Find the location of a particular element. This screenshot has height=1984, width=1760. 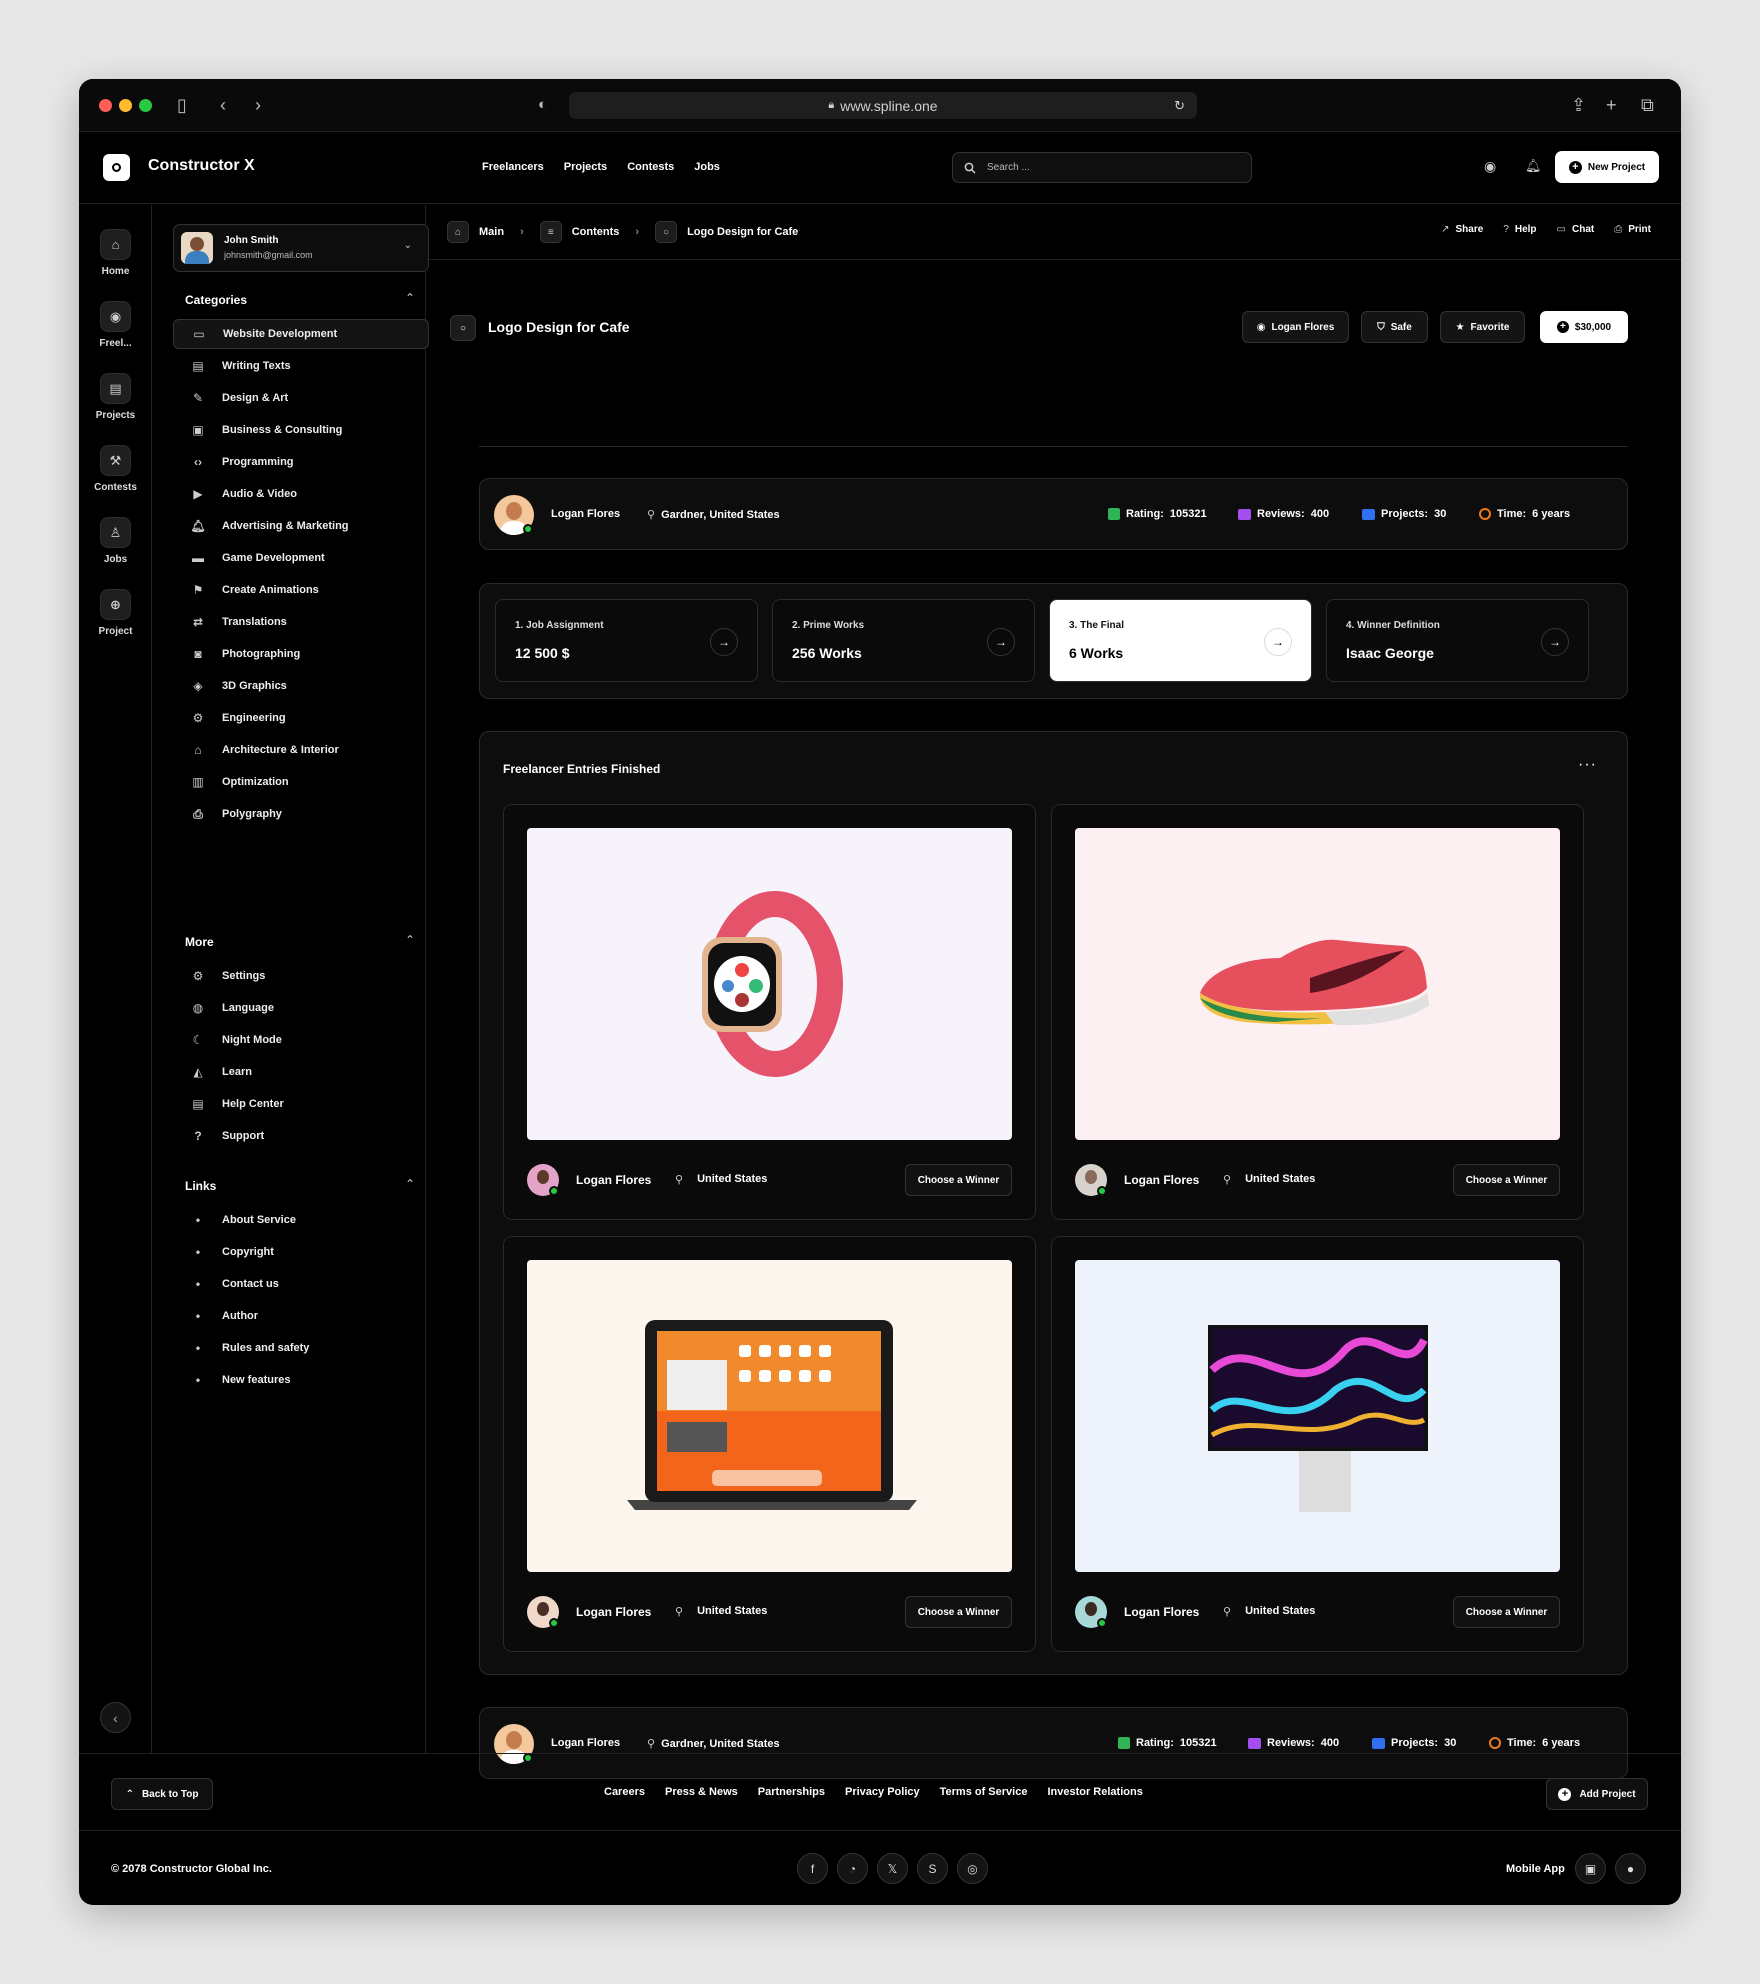

sidebar-item: • New features is located at coordinates (301, 1380).